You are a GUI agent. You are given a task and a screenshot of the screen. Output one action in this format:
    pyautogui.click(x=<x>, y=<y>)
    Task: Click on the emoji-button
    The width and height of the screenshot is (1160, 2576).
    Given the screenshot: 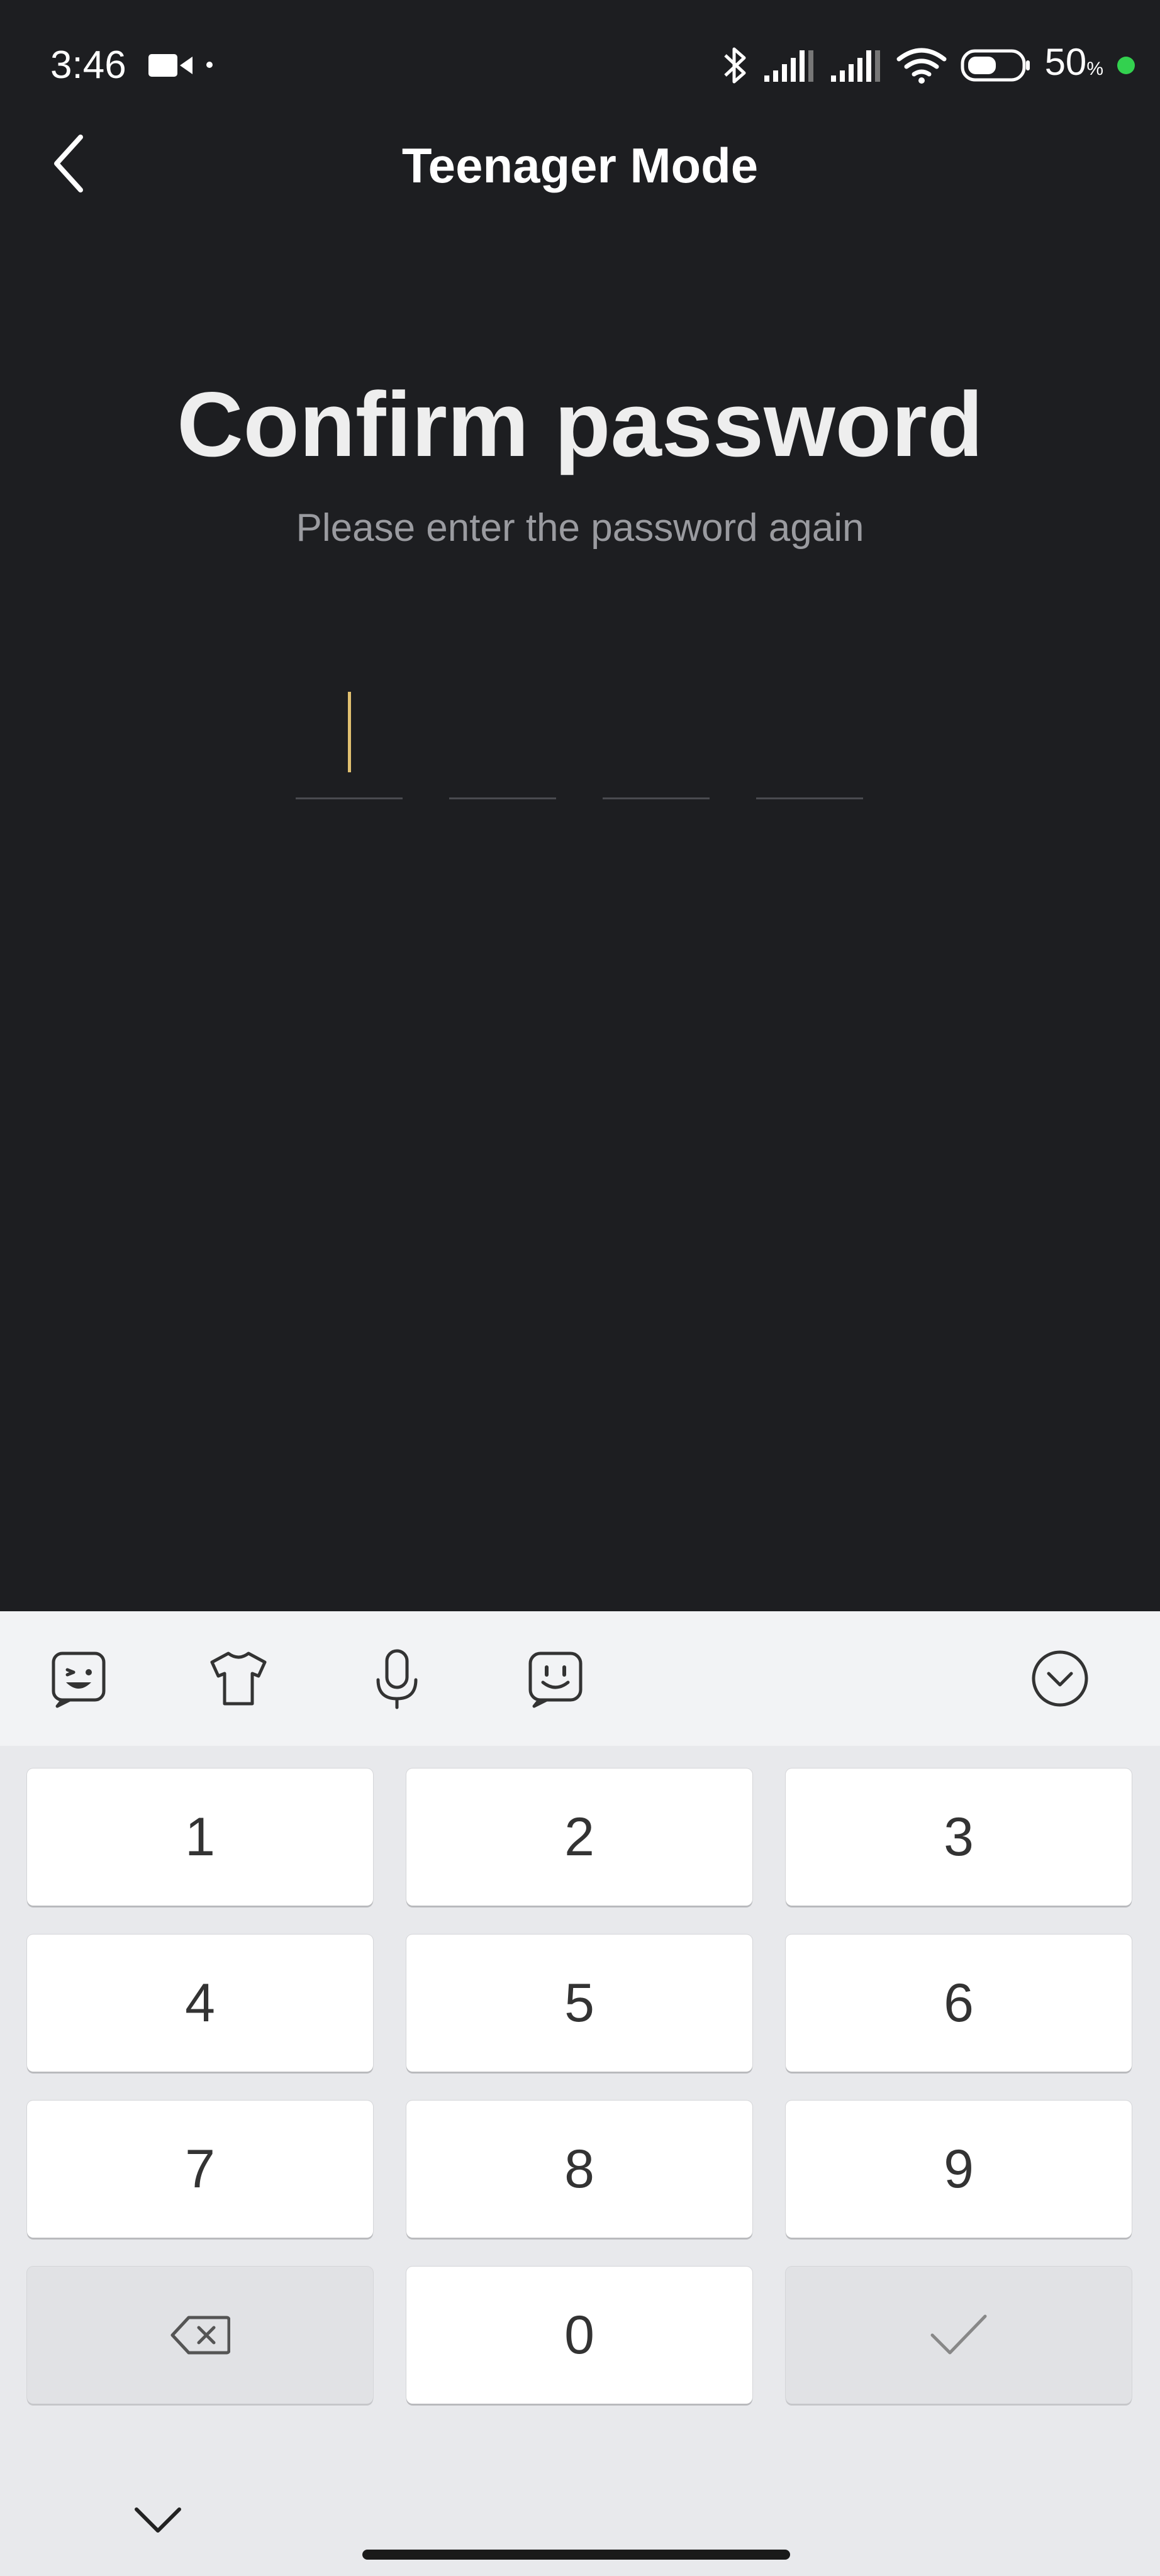 What is the action you would take?
    pyautogui.click(x=78, y=1678)
    